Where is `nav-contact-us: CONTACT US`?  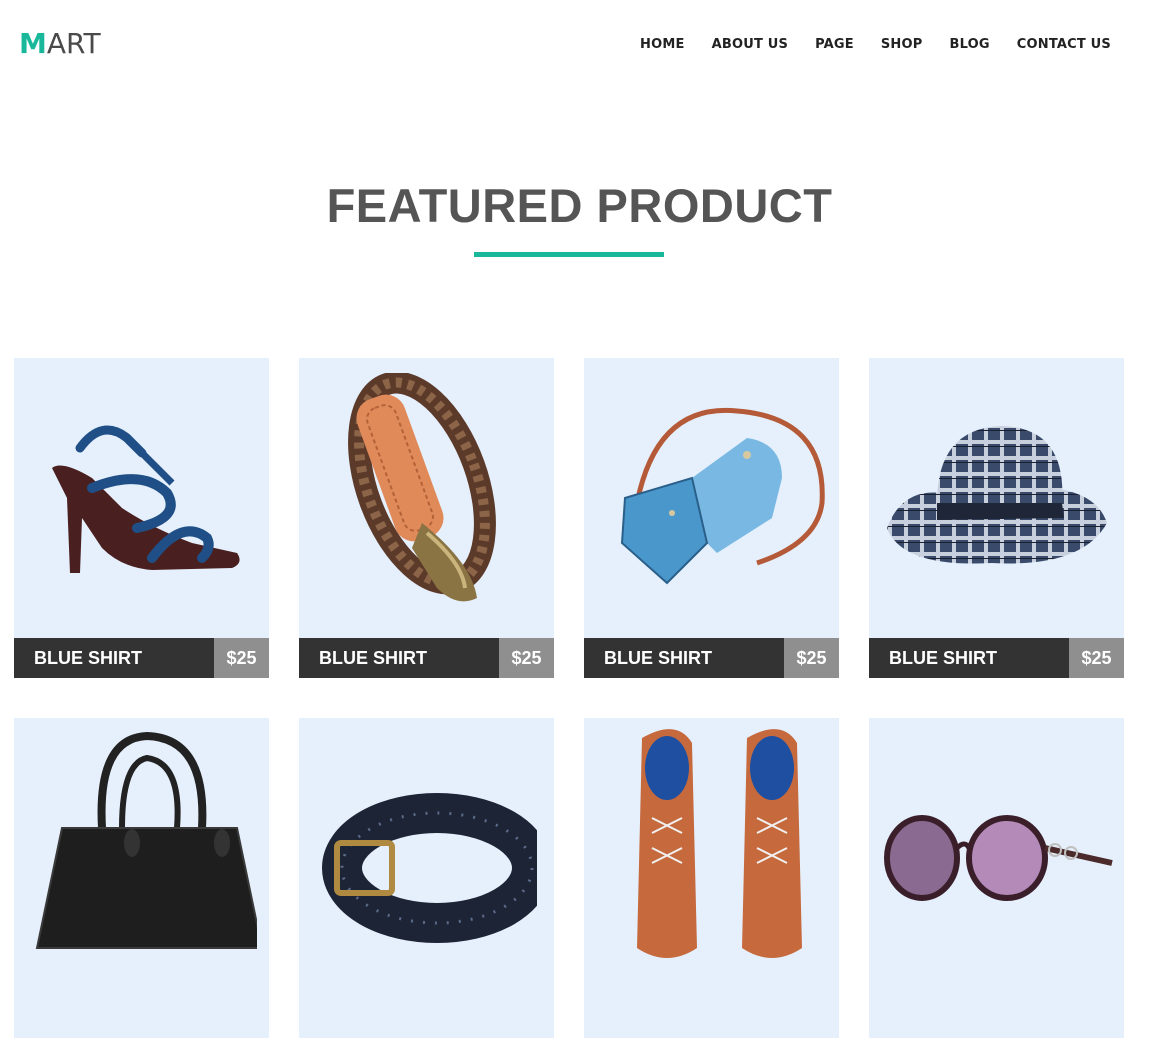
nav-contact-us: CONTACT US is located at coordinates (1064, 45).